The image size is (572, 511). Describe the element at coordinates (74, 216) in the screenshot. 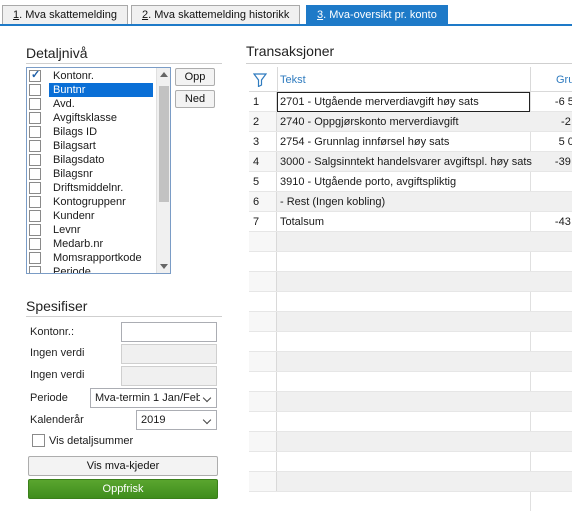

I see `list-item-label: Kundenr` at that location.